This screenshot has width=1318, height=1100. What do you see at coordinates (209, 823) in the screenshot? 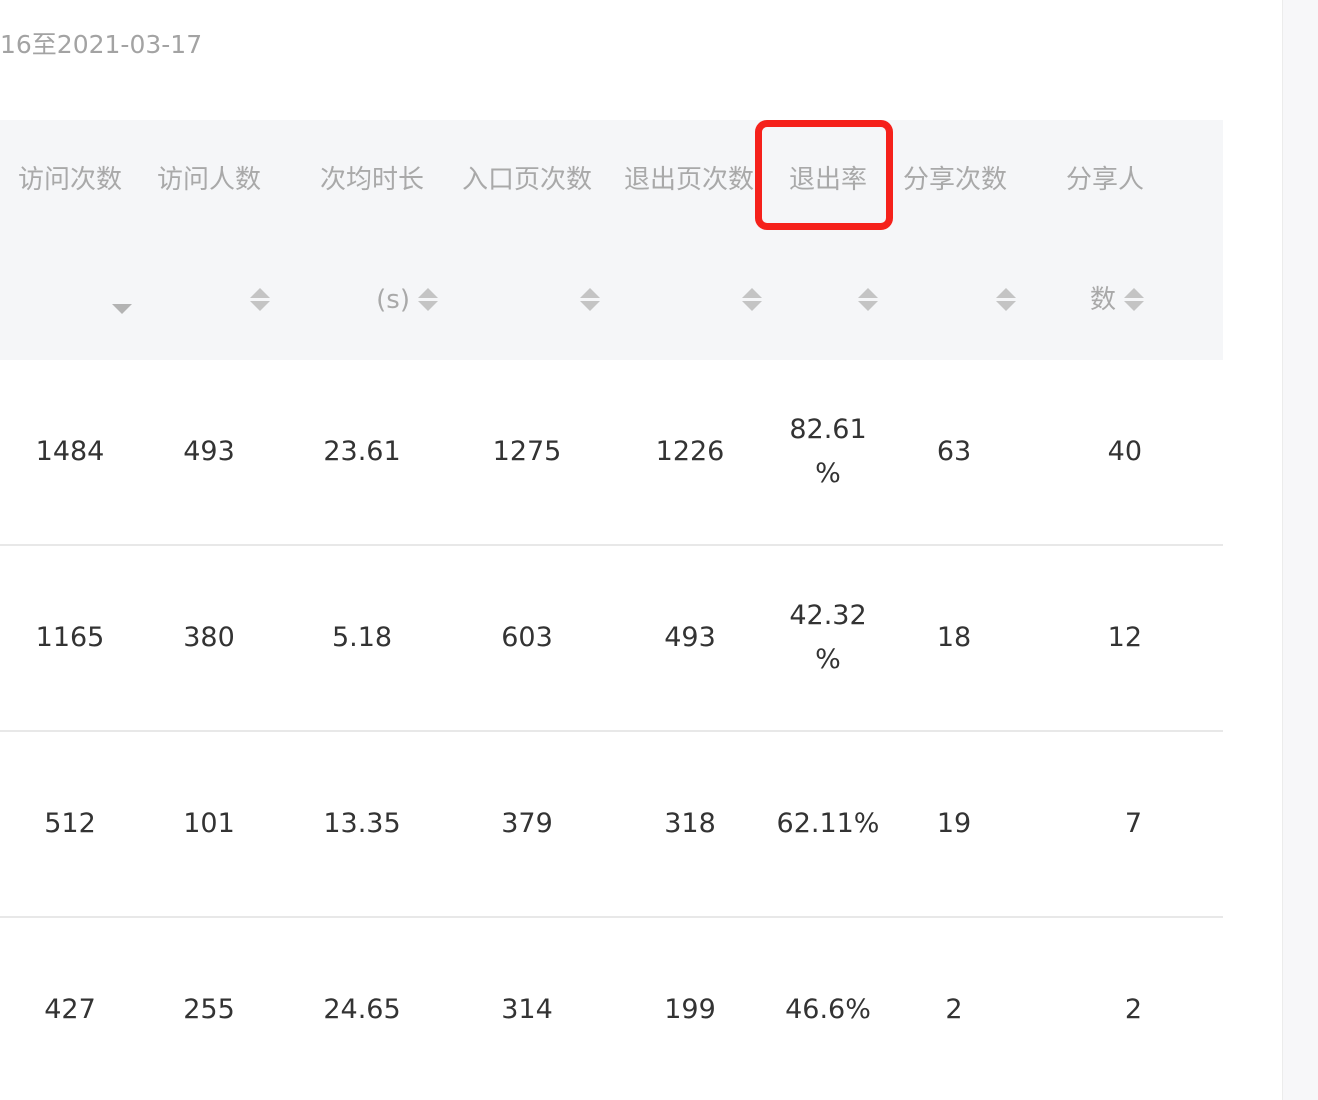
I see `cell-visitors: 101` at bounding box center [209, 823].